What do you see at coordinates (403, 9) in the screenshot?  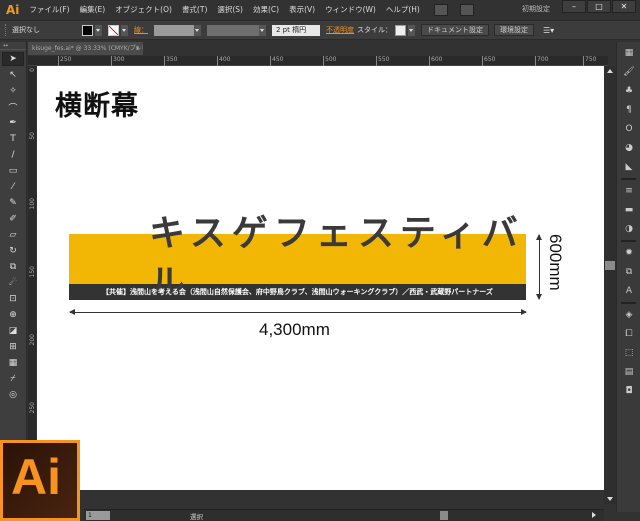 I see `menu-help: ヘルプ(H)` at bounding box center [403, 9].